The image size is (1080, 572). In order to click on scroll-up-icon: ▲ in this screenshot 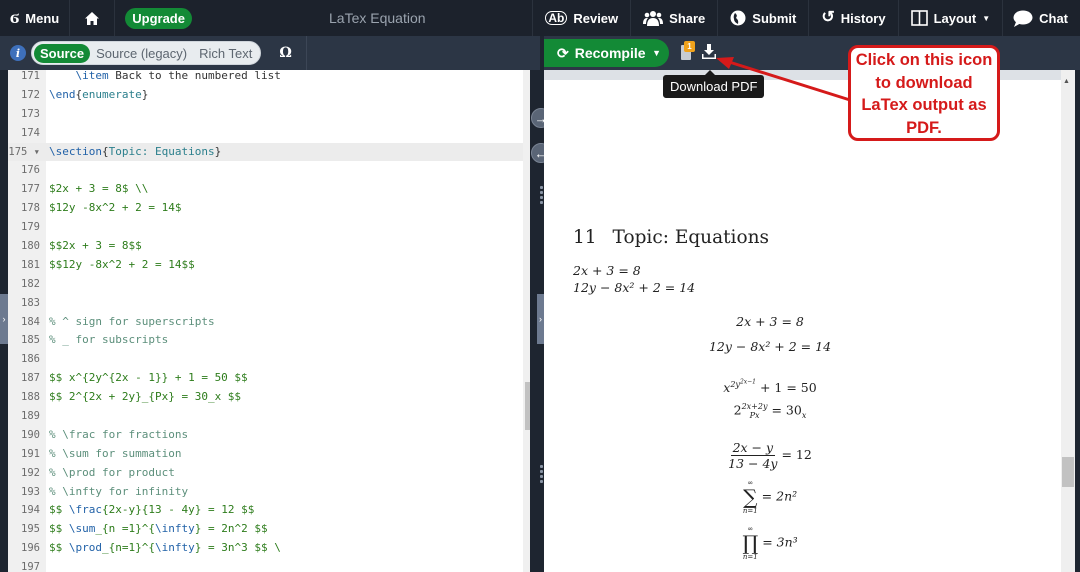, I will do `click(1066, 81)`.